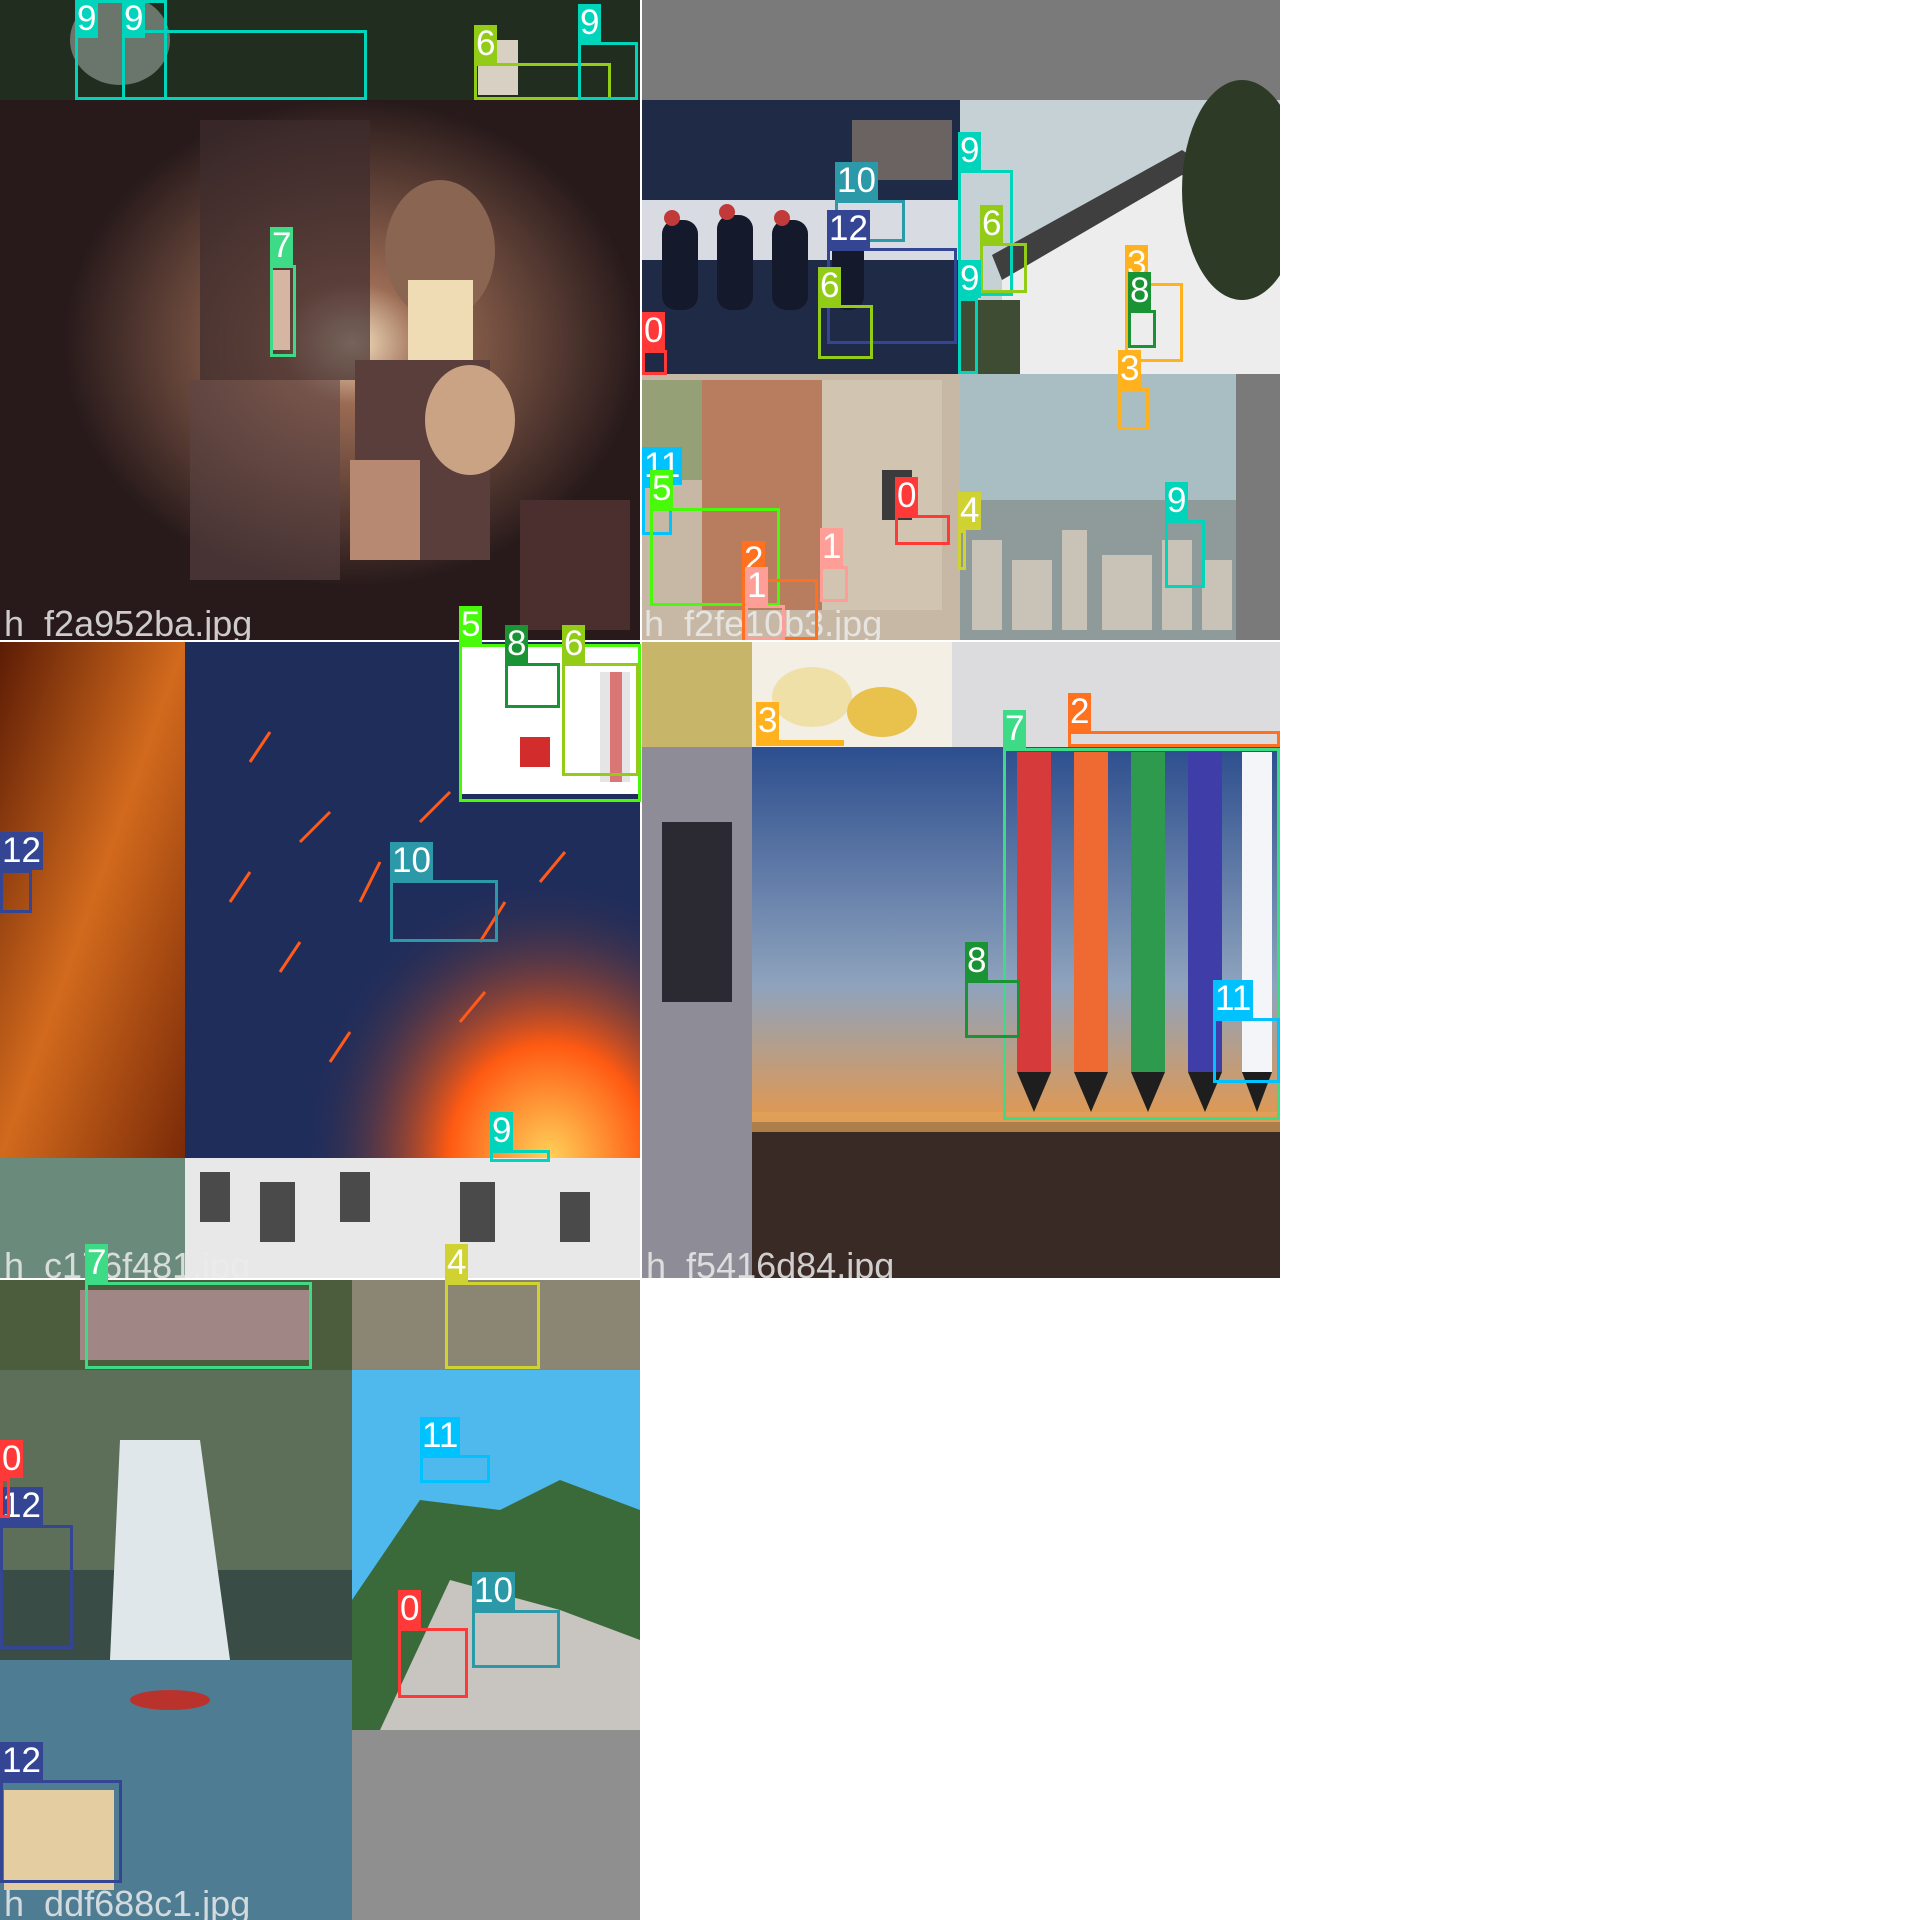 This screenshot has width=1920, height=1920. What do you see at coordinates (128, 622) in the screenshot?
I see `filename-label: h_f2a952ba.jpg` at bounding box center [128, 622].